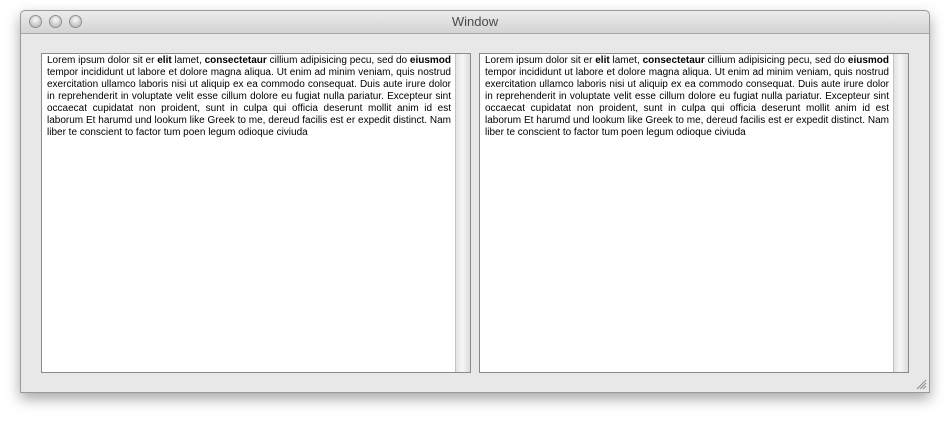 This screenshot has width=948, height=423. I want to click on window-title: Window, so click(475, 21).